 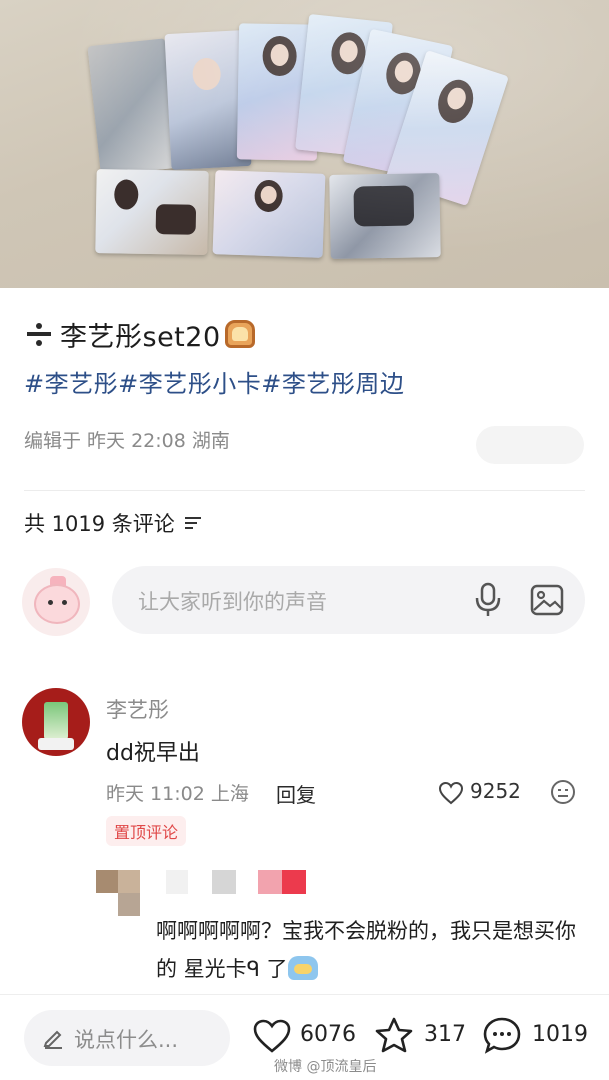 What do you see at coordinates (39, 334) in the screenshot?
I see `divide-icon` at bounding box center [39, 334].